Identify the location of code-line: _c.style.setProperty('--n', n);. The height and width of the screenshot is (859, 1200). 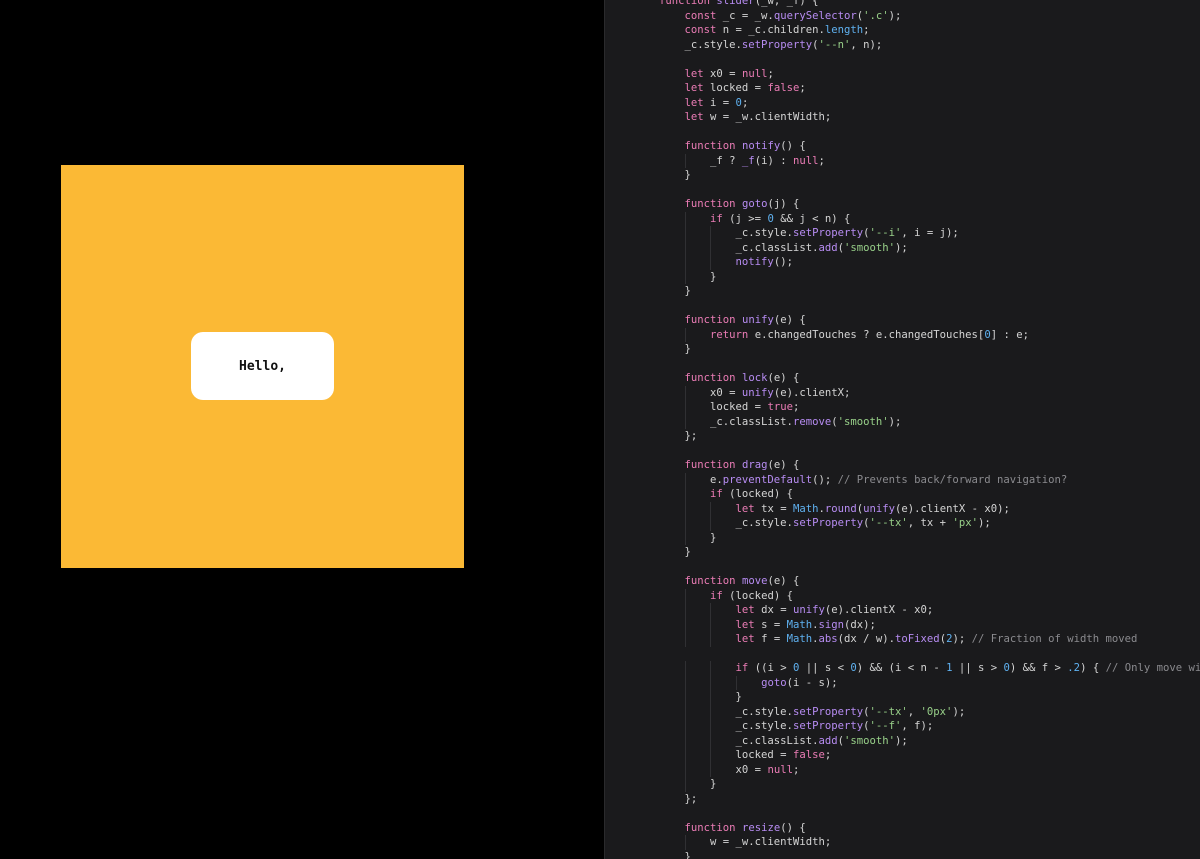
(902, 45).